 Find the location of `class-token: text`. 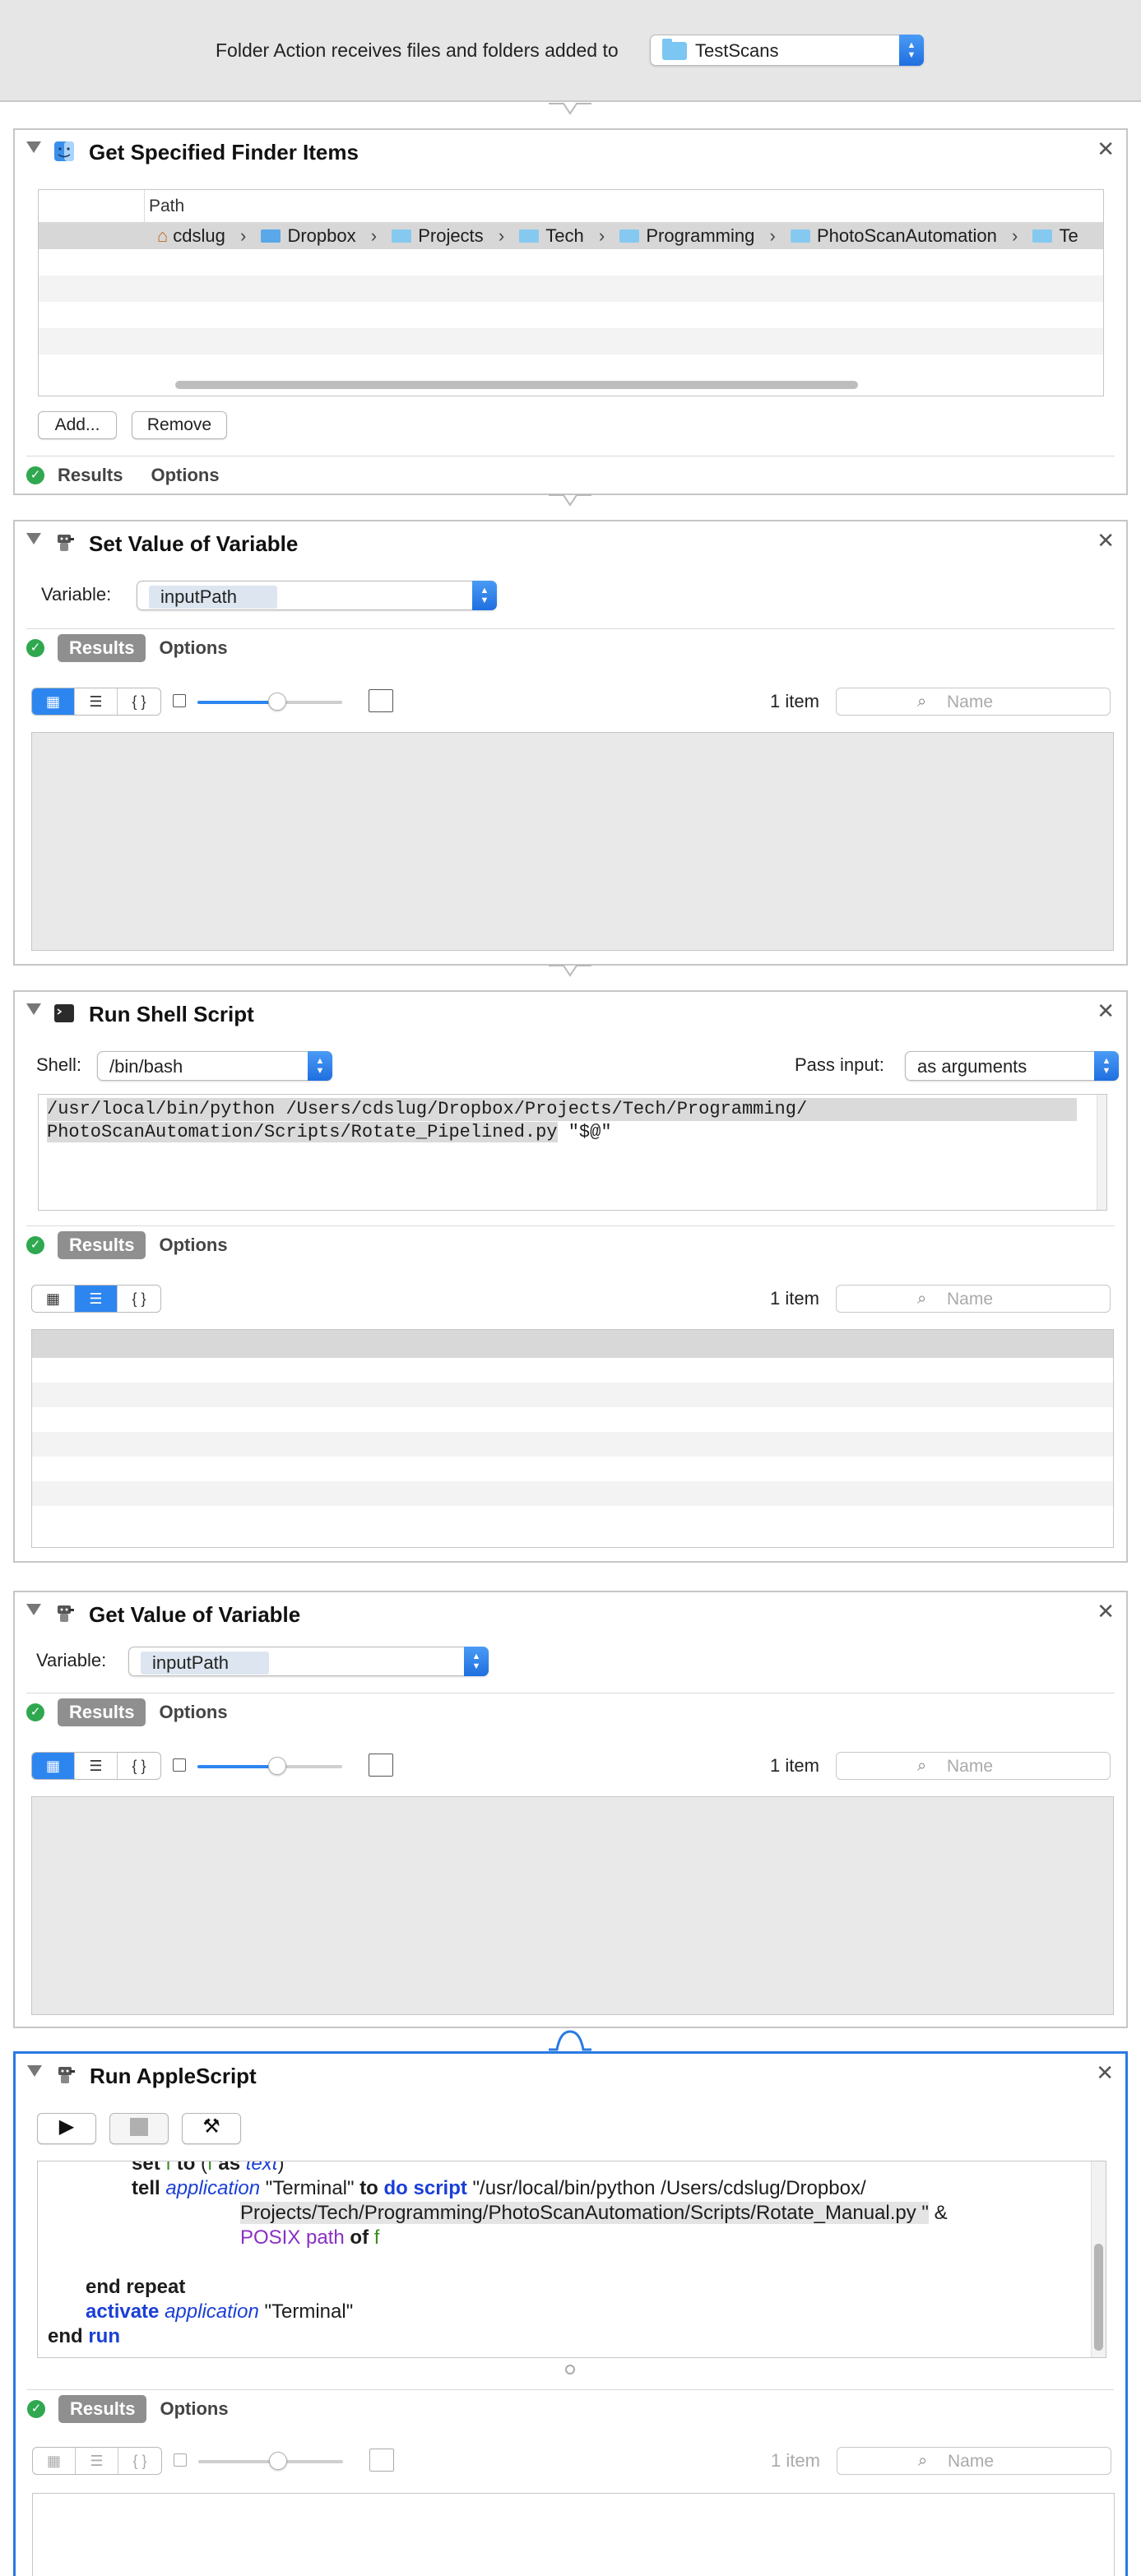

class-token: text is located at coordinates (261, 2168).